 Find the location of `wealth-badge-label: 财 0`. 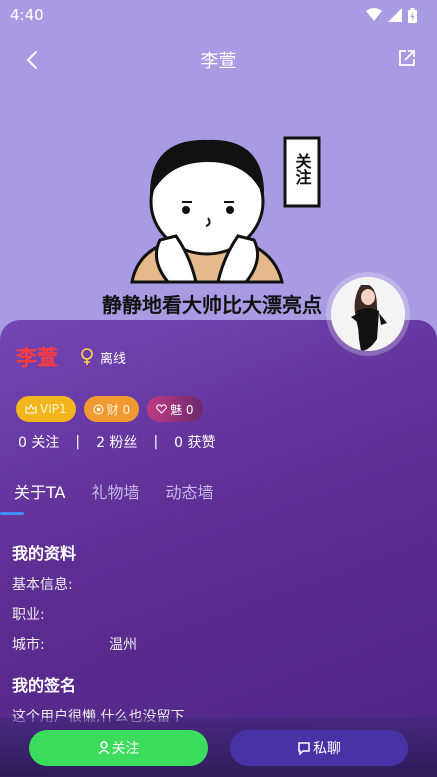

wealth-badge-label: 财 0 is located at coordinates (118, 409).